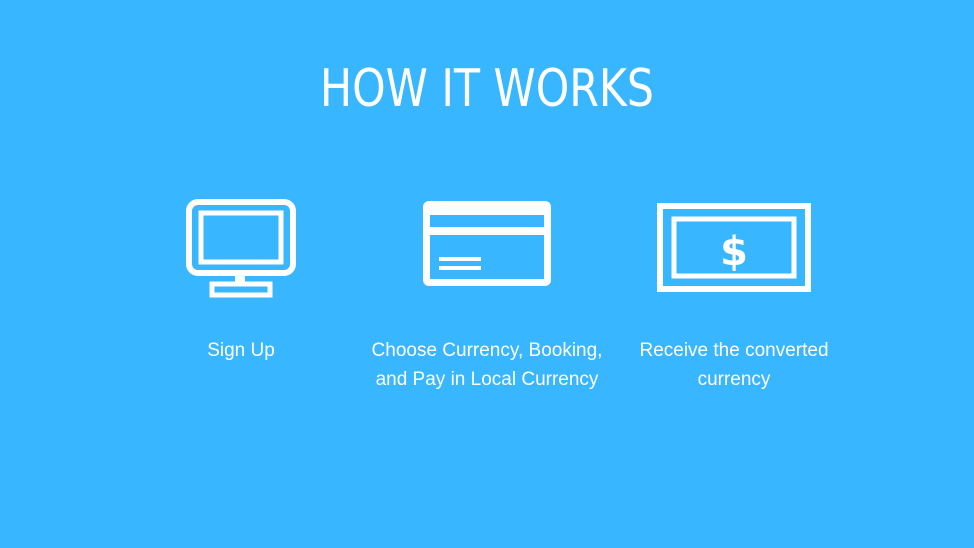 The image size is (974, 548). I want to click on step-label: Receive the converted currency, so click(734, 365).